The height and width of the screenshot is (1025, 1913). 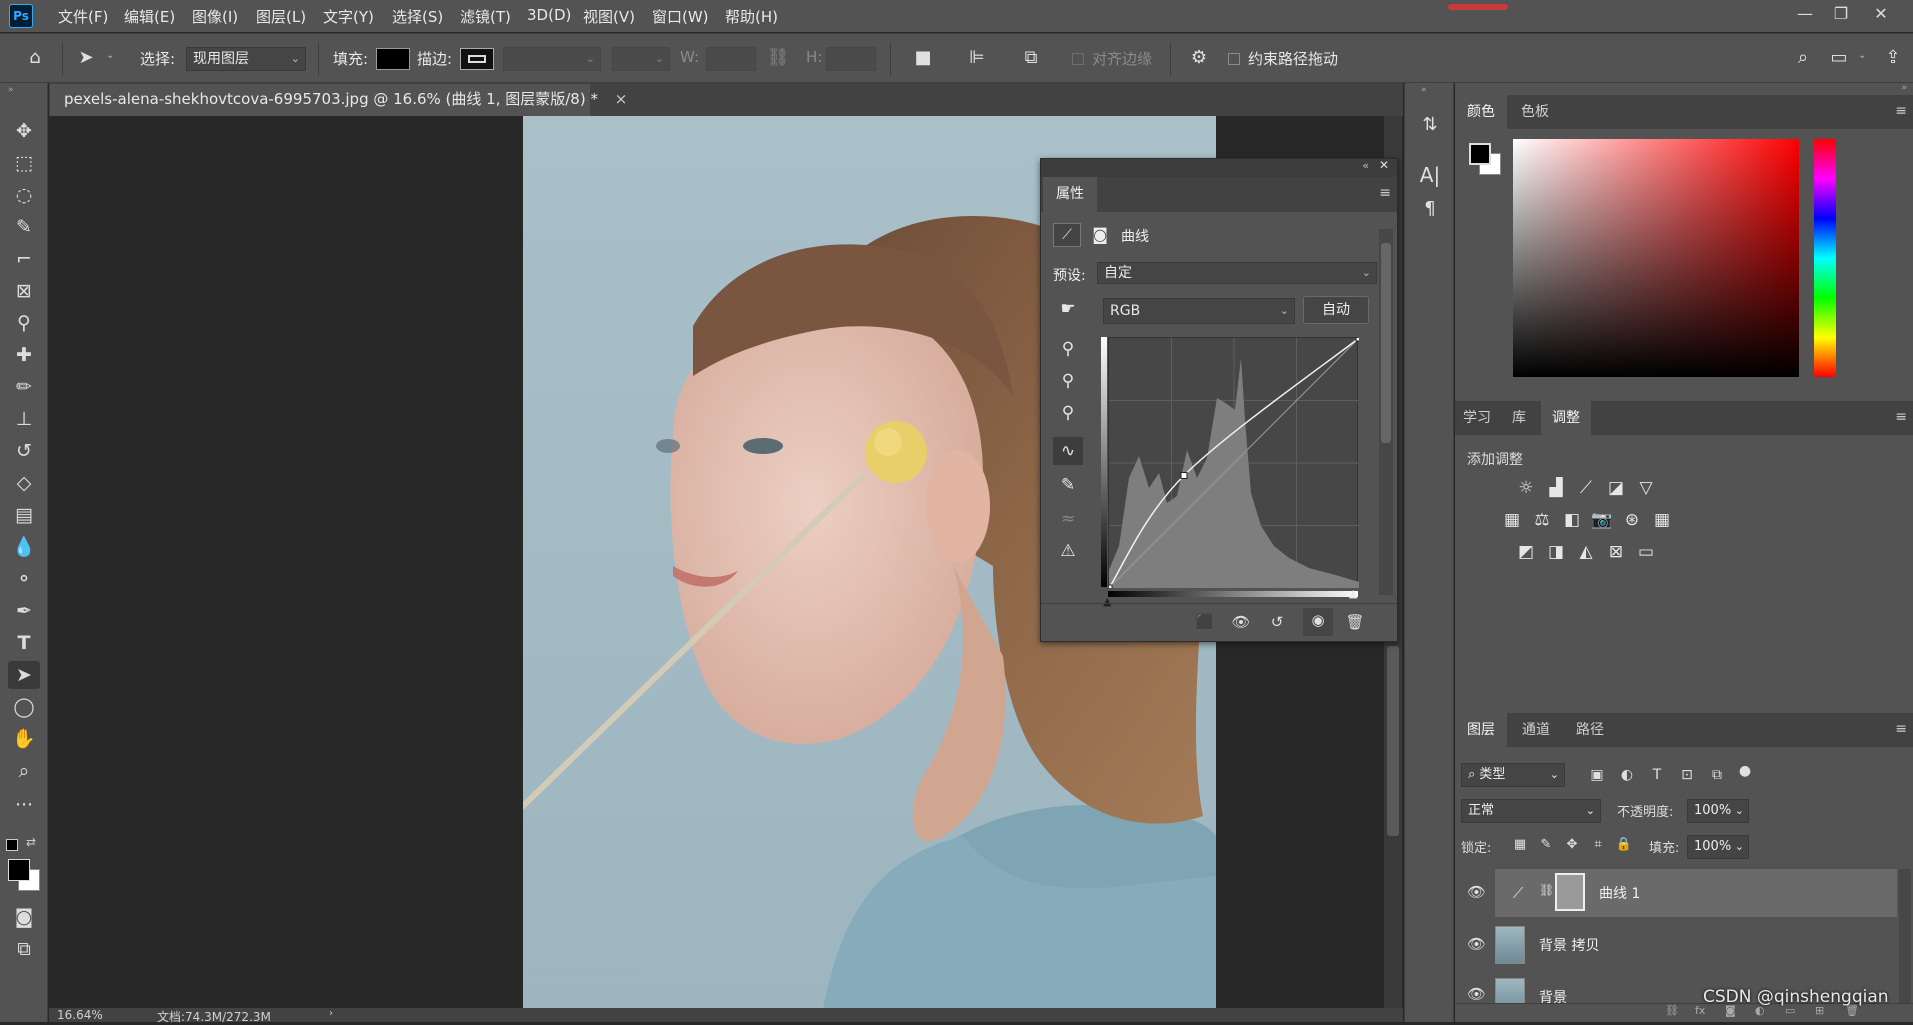 What do you see at coordinates (24, 195) in the screenshot?
I see `lasso-tool-icon: ◌` at bounding box center [24, 195].